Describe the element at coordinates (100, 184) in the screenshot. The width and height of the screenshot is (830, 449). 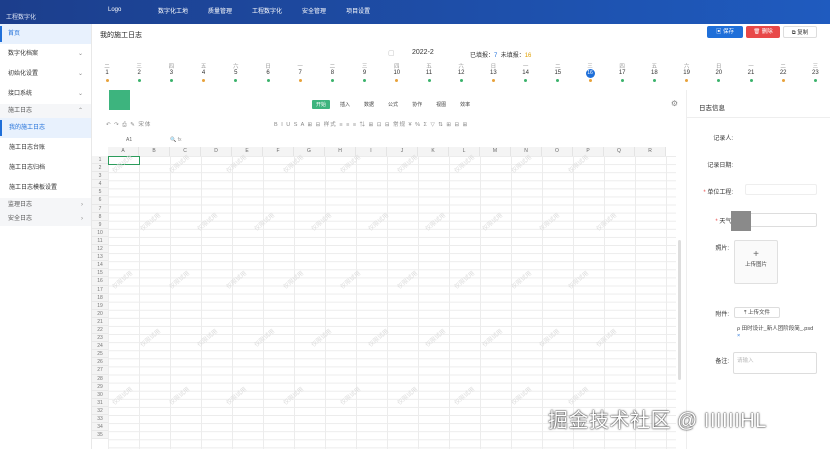
I see `row-header: 4` at that location.